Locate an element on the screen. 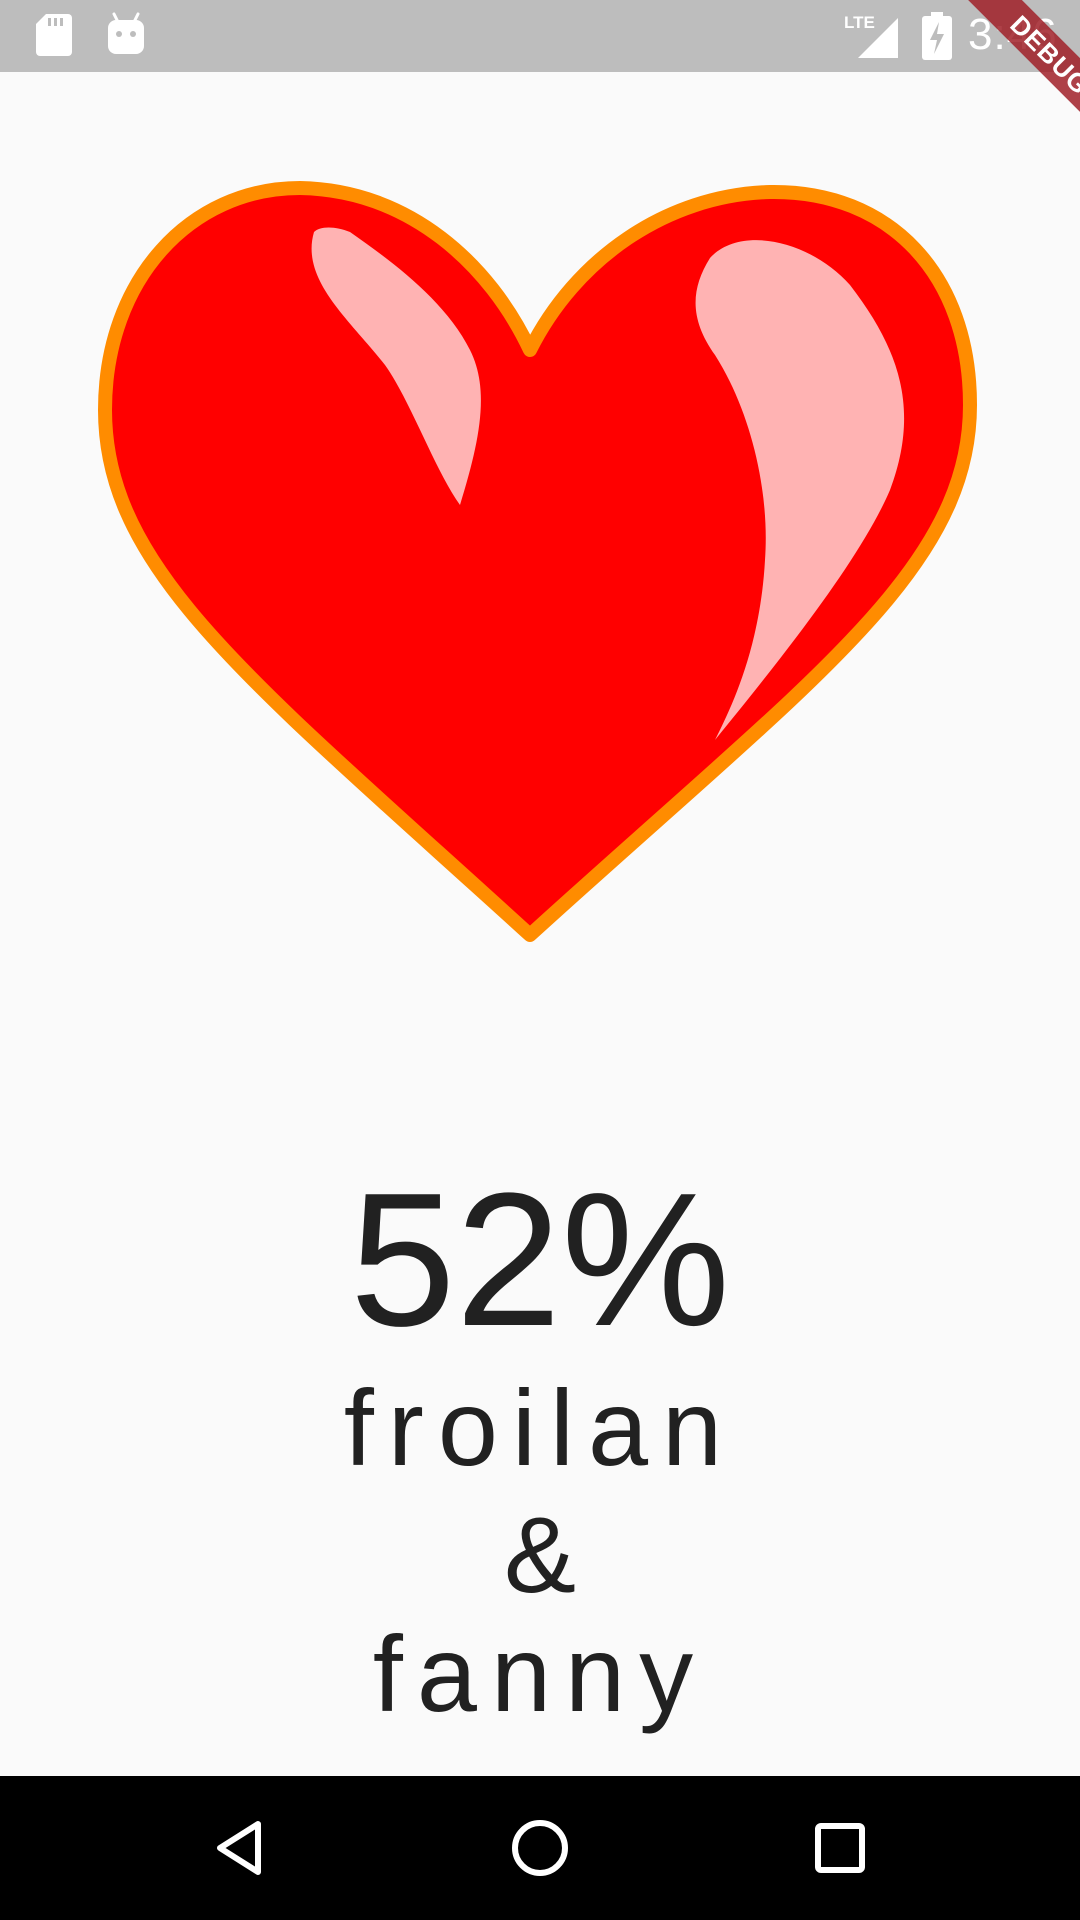  ampersand: & is located at coordinates (540, 1554).